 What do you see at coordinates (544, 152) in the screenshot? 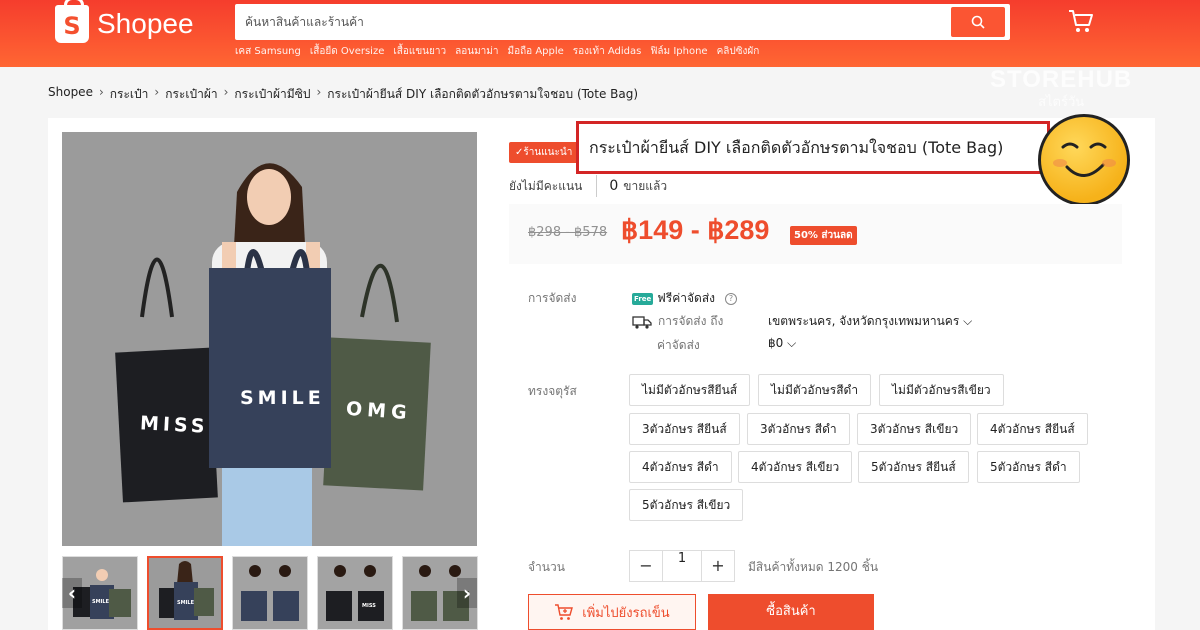
I see `preferred-shop-badge: ✓ร้านแนะนำ` at bounding box center [544, 152].